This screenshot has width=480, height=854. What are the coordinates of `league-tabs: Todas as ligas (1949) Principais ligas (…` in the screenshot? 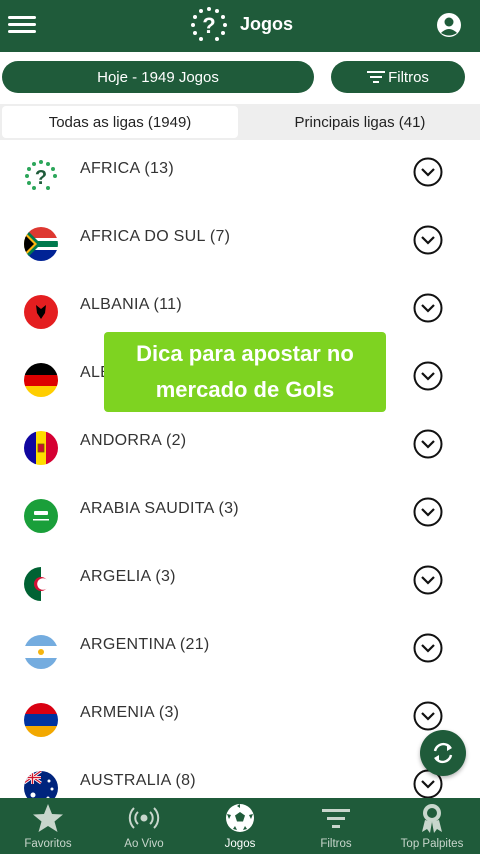 It's located at (240, 122).